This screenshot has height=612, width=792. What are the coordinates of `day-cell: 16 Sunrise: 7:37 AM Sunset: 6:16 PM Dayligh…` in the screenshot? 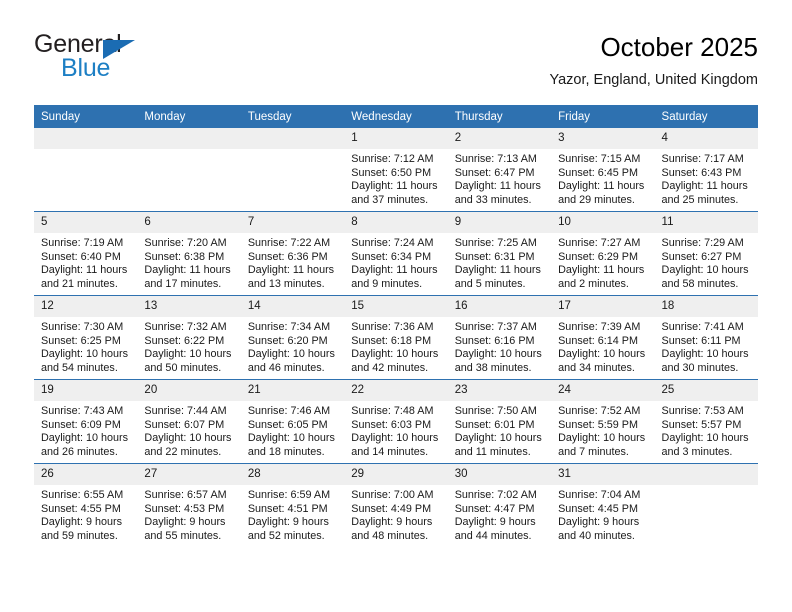 It's located at (499, 337).